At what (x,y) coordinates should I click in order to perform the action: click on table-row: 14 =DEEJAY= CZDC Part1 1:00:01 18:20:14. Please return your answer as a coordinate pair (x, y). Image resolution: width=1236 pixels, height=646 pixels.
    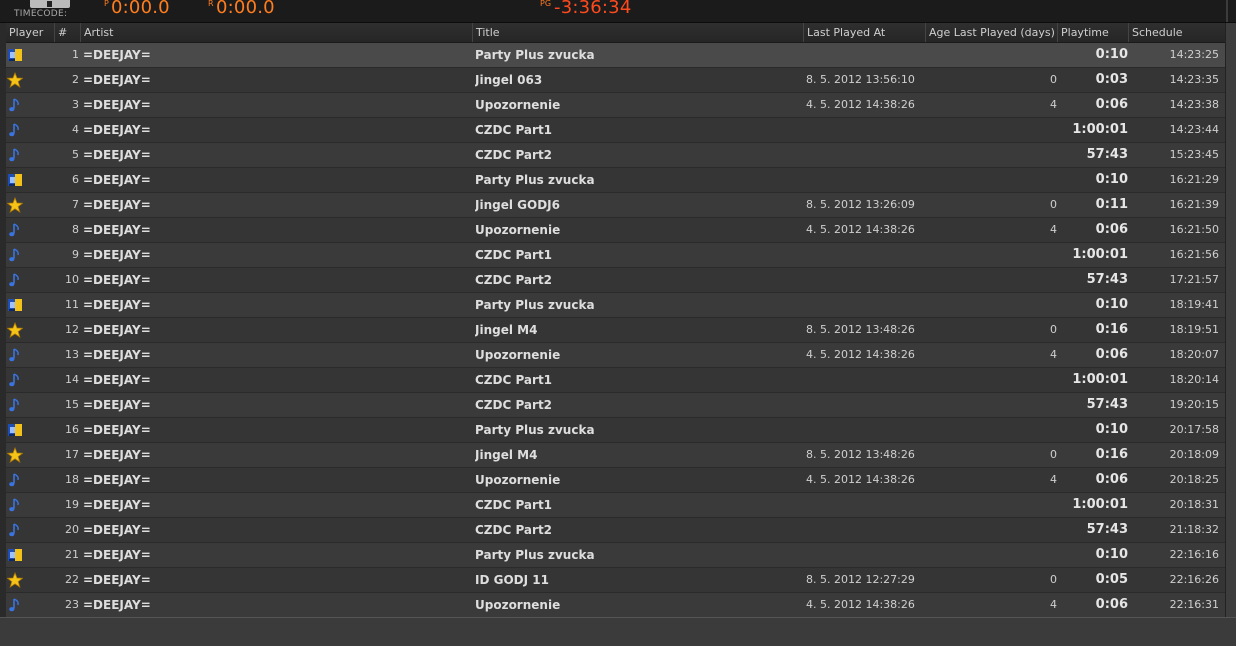
    Looking at the image, I should click on (615, 380).